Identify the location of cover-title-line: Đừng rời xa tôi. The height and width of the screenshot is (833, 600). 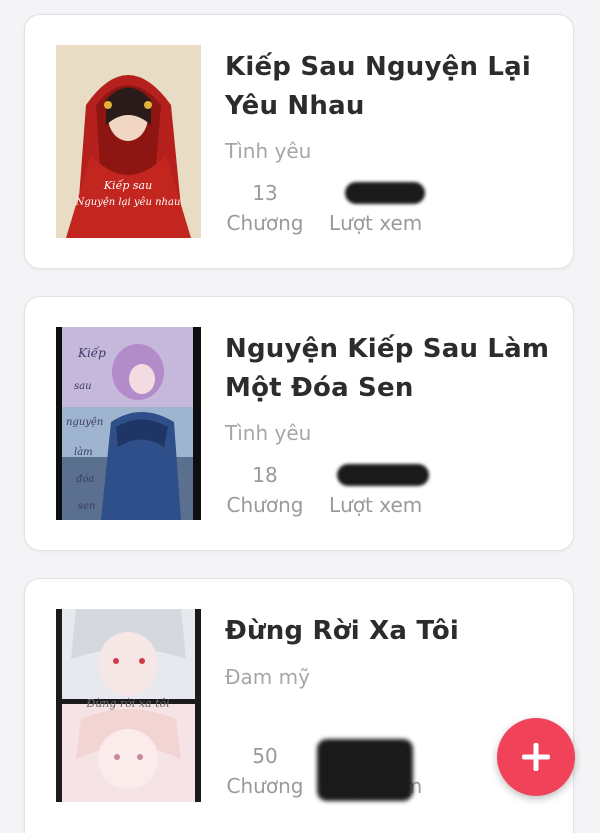
(127, 703).